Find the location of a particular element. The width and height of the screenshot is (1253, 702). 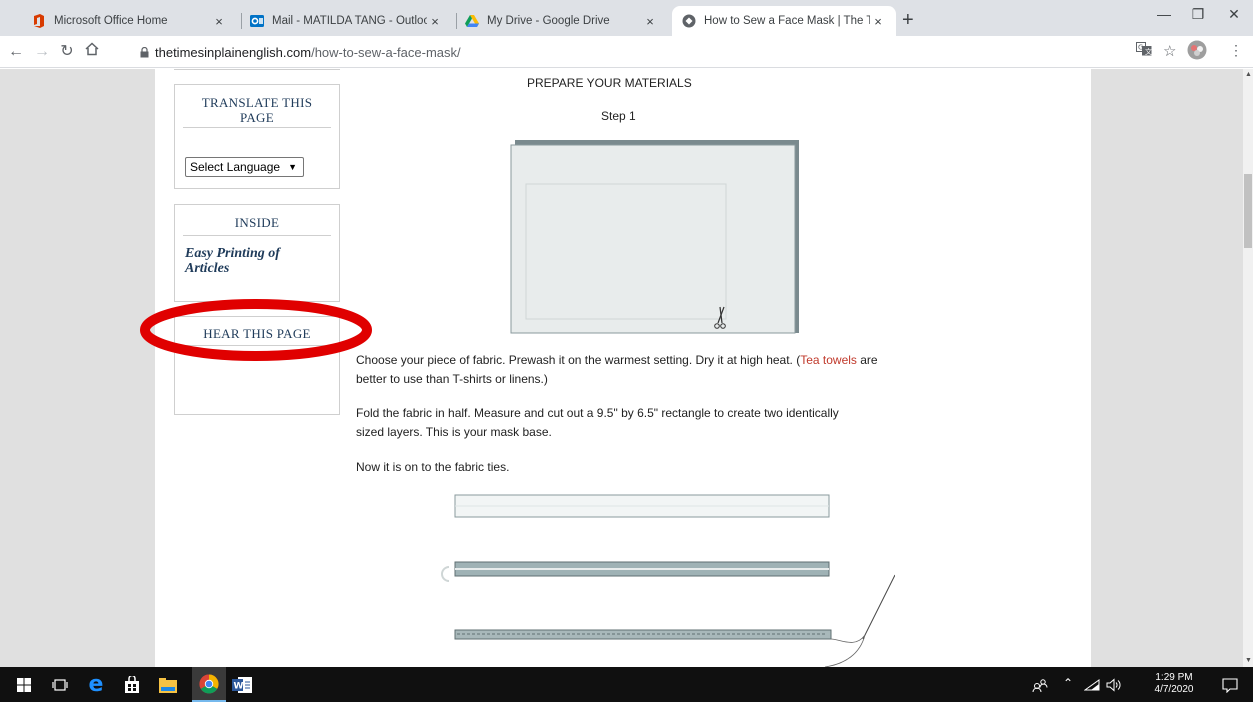

translate-widget-title: TRANSLATE THIS PAGE is located at coordinates (257, 110).